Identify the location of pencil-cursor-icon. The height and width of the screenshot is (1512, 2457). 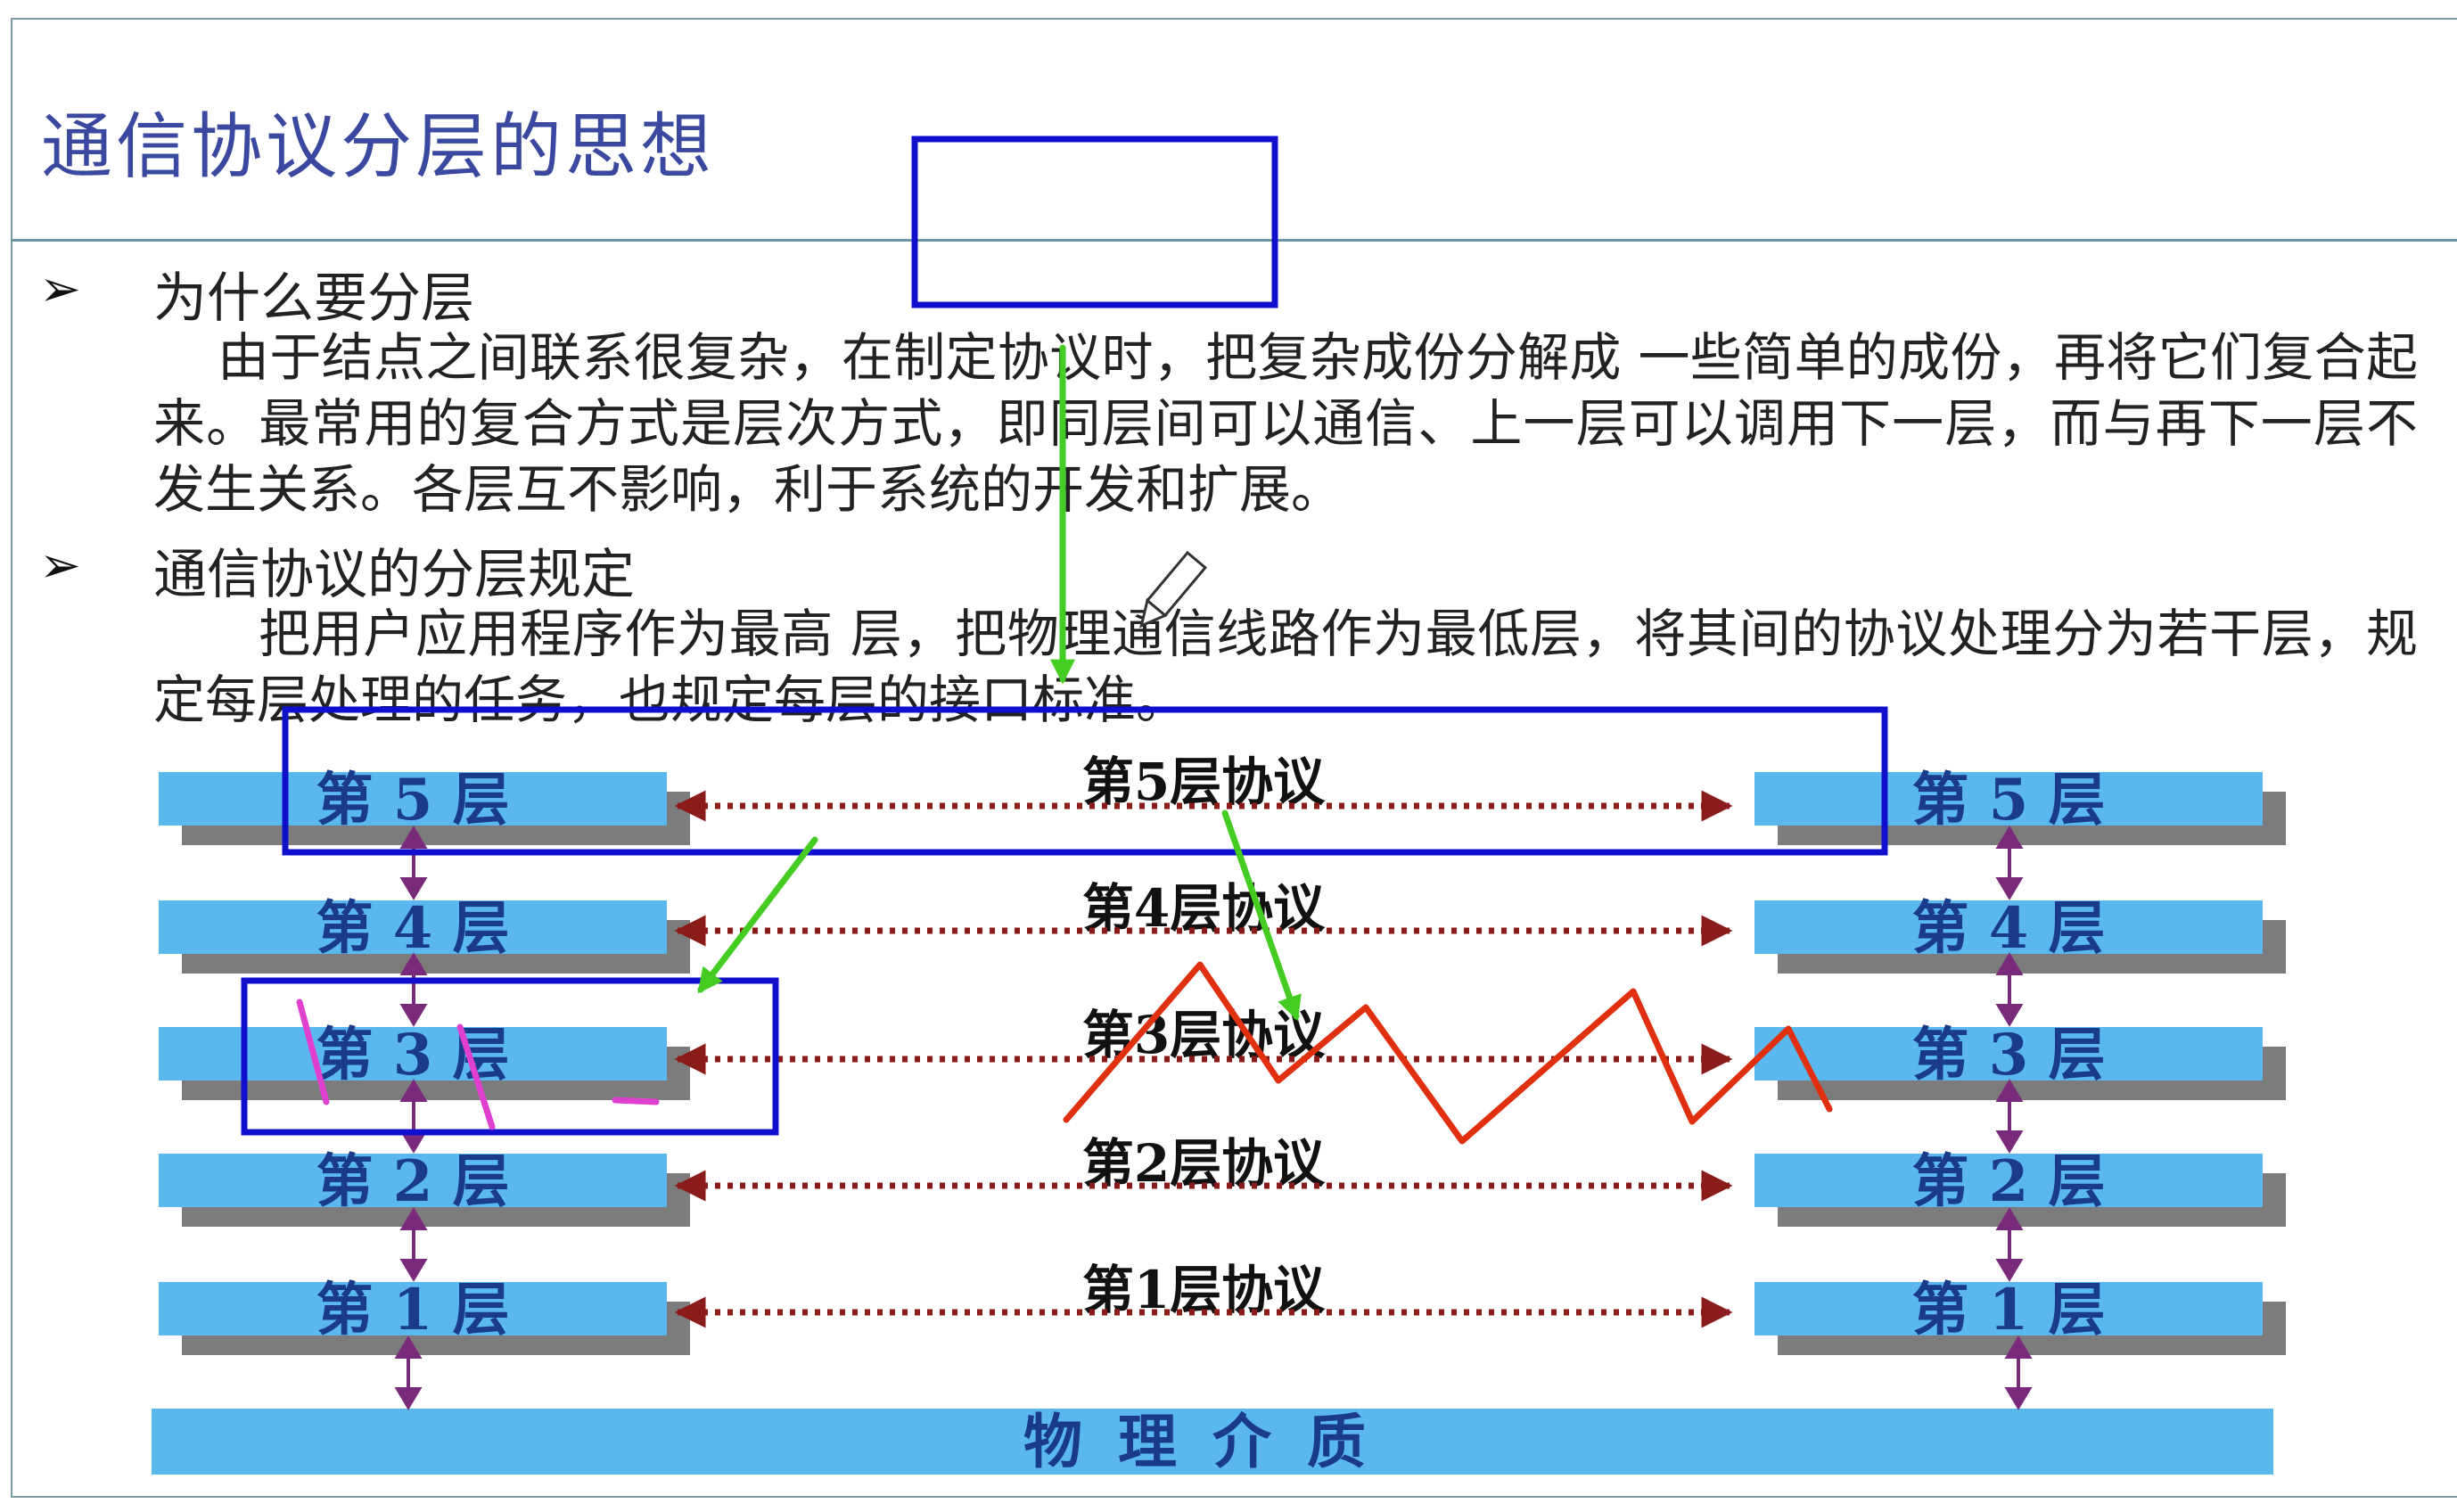
(1173, 589).